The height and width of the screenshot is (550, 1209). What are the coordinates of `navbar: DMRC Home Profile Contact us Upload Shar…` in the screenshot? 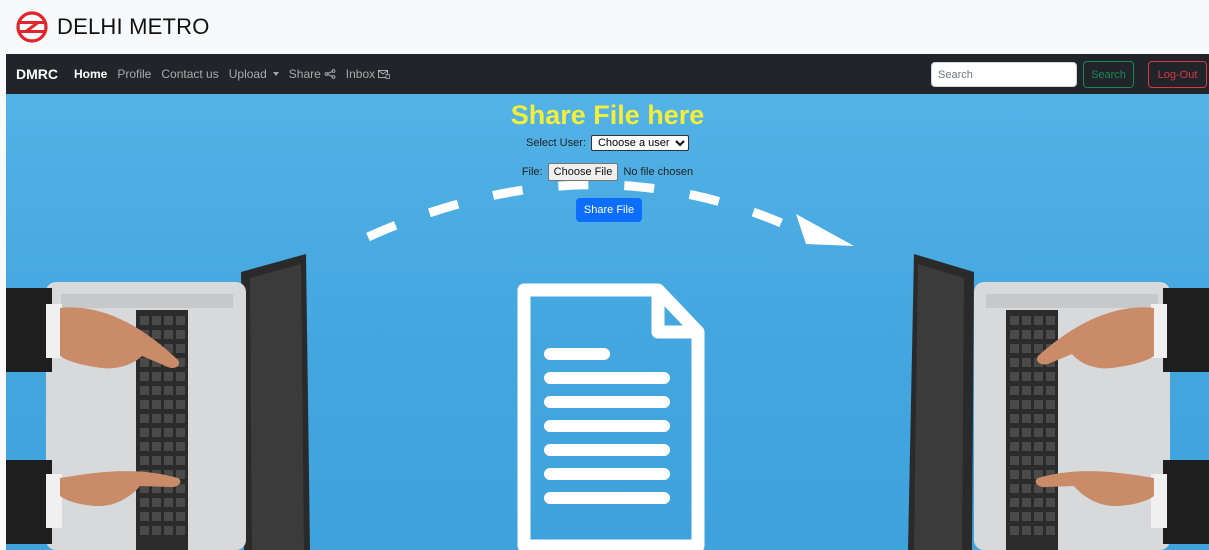 It's located at (607, 74).